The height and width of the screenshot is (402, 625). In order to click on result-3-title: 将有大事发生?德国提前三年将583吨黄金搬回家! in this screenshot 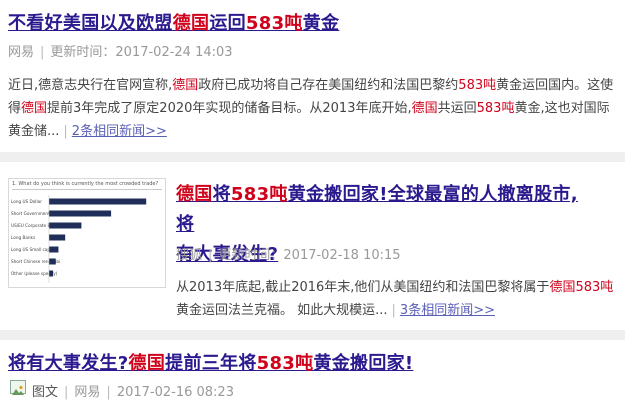, I will do `click(210, 362)`.